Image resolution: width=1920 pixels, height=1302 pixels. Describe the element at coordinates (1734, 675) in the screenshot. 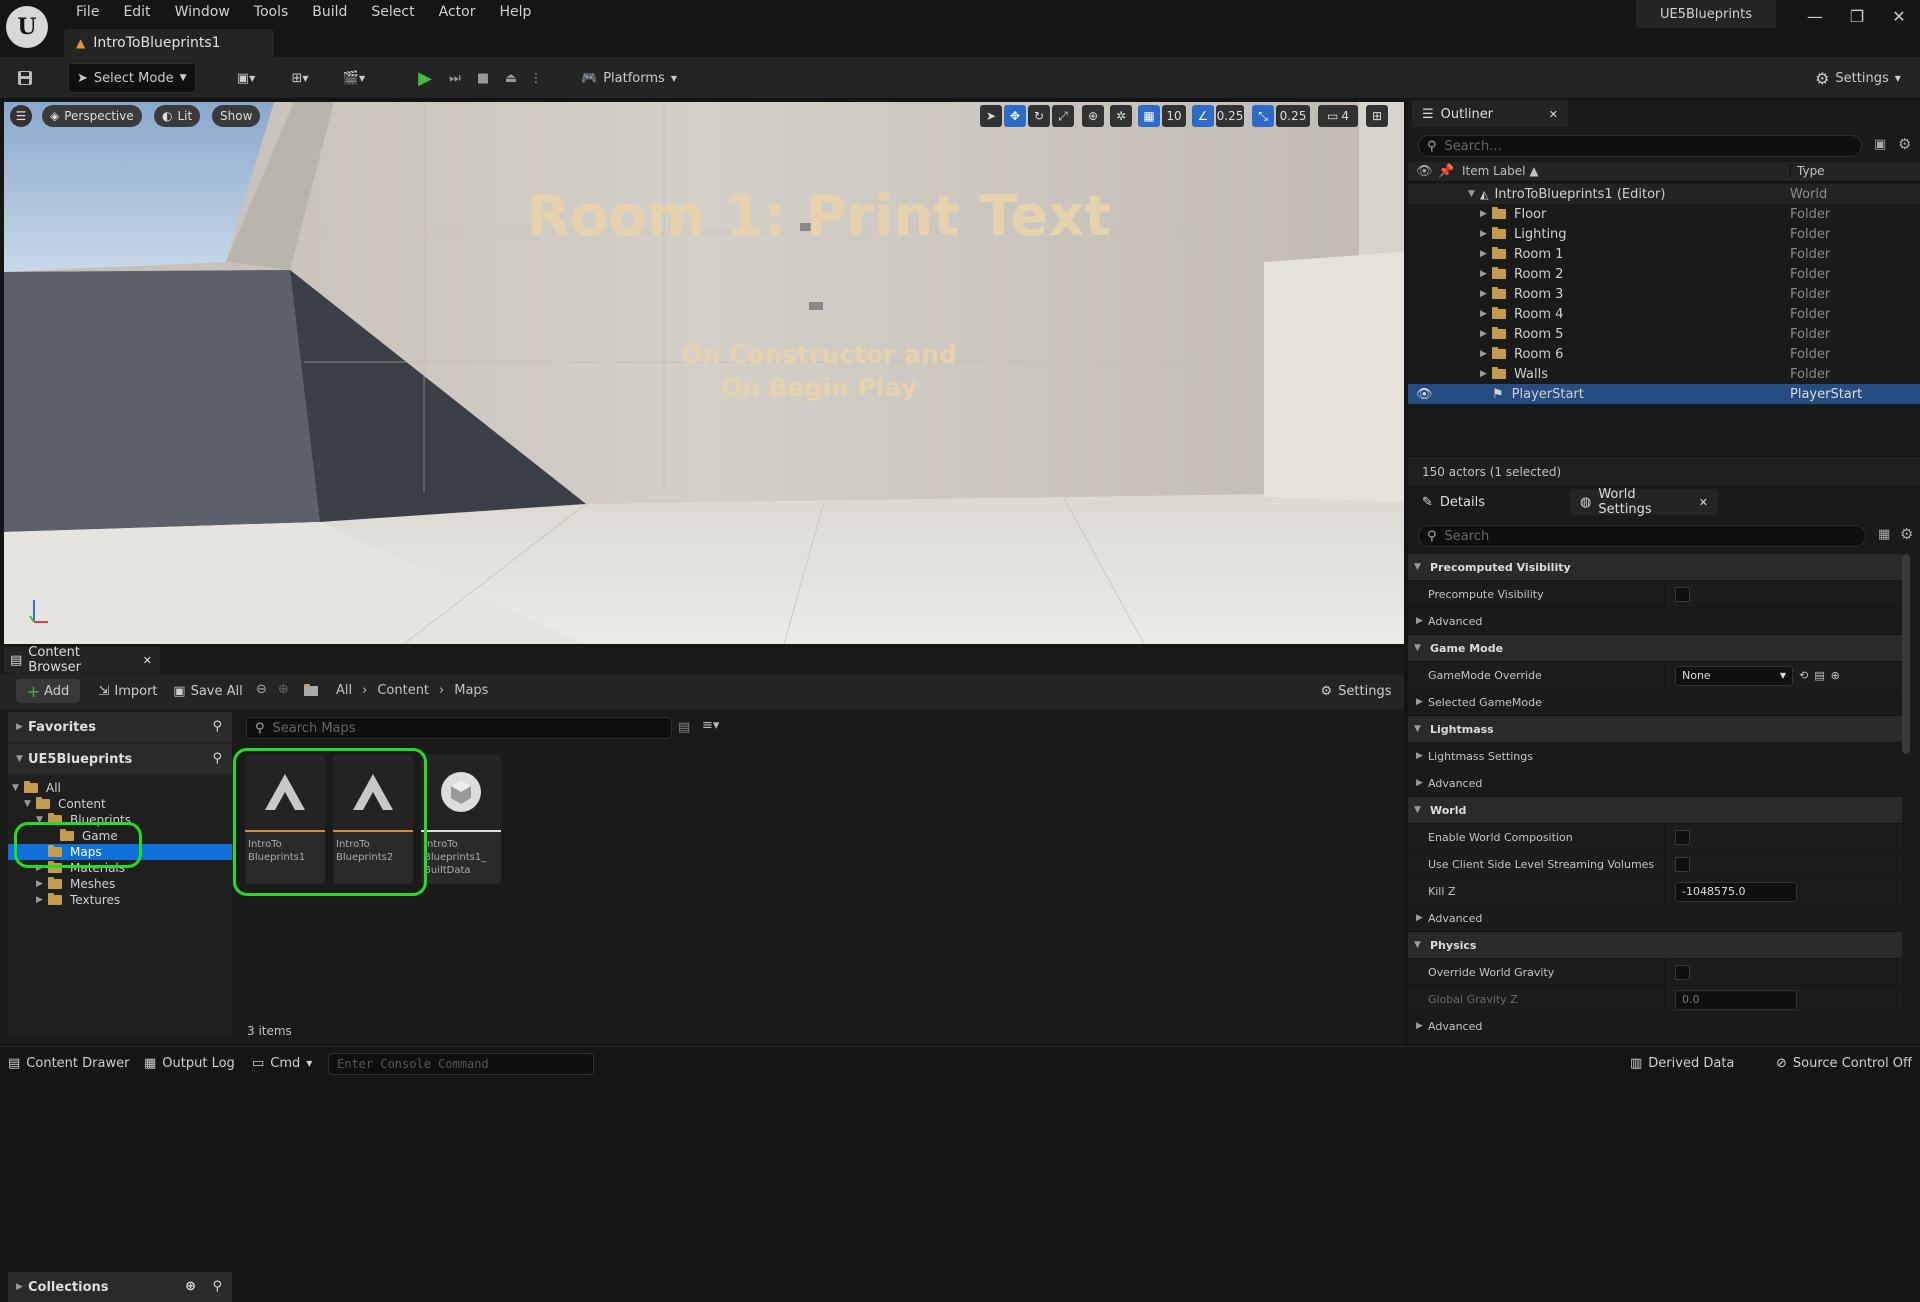

I see `gamemode-override-dropdown: None ▼` at that location.